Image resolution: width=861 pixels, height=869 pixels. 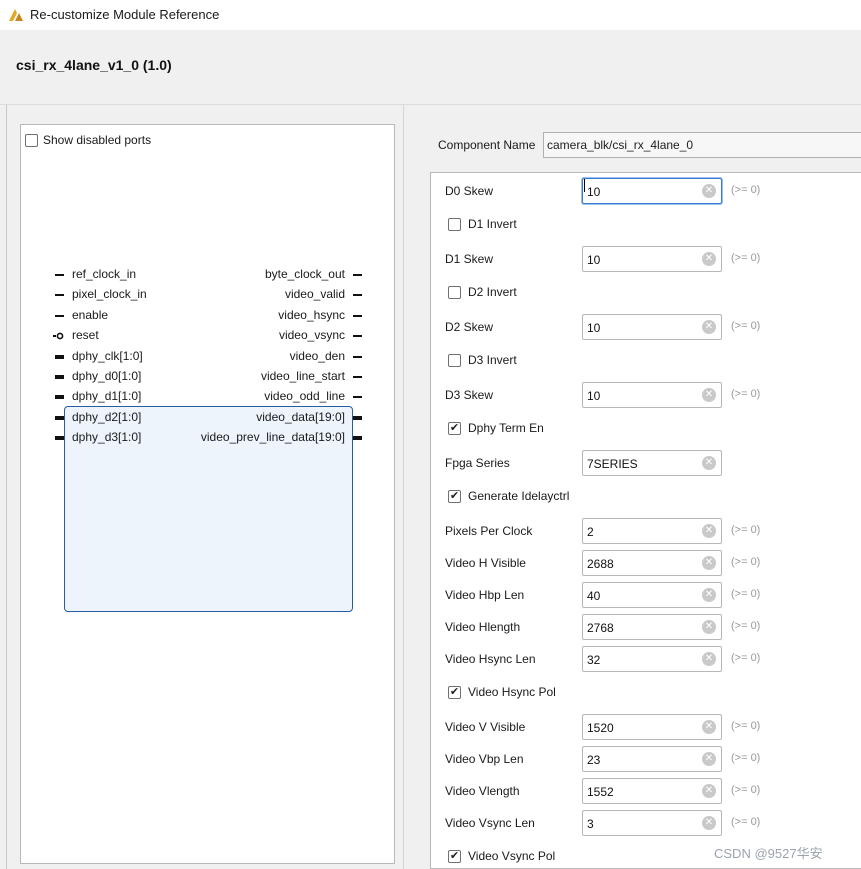 I want to click on param-input-video-hlength: 2768 ✕, so click(x=652, y=627).